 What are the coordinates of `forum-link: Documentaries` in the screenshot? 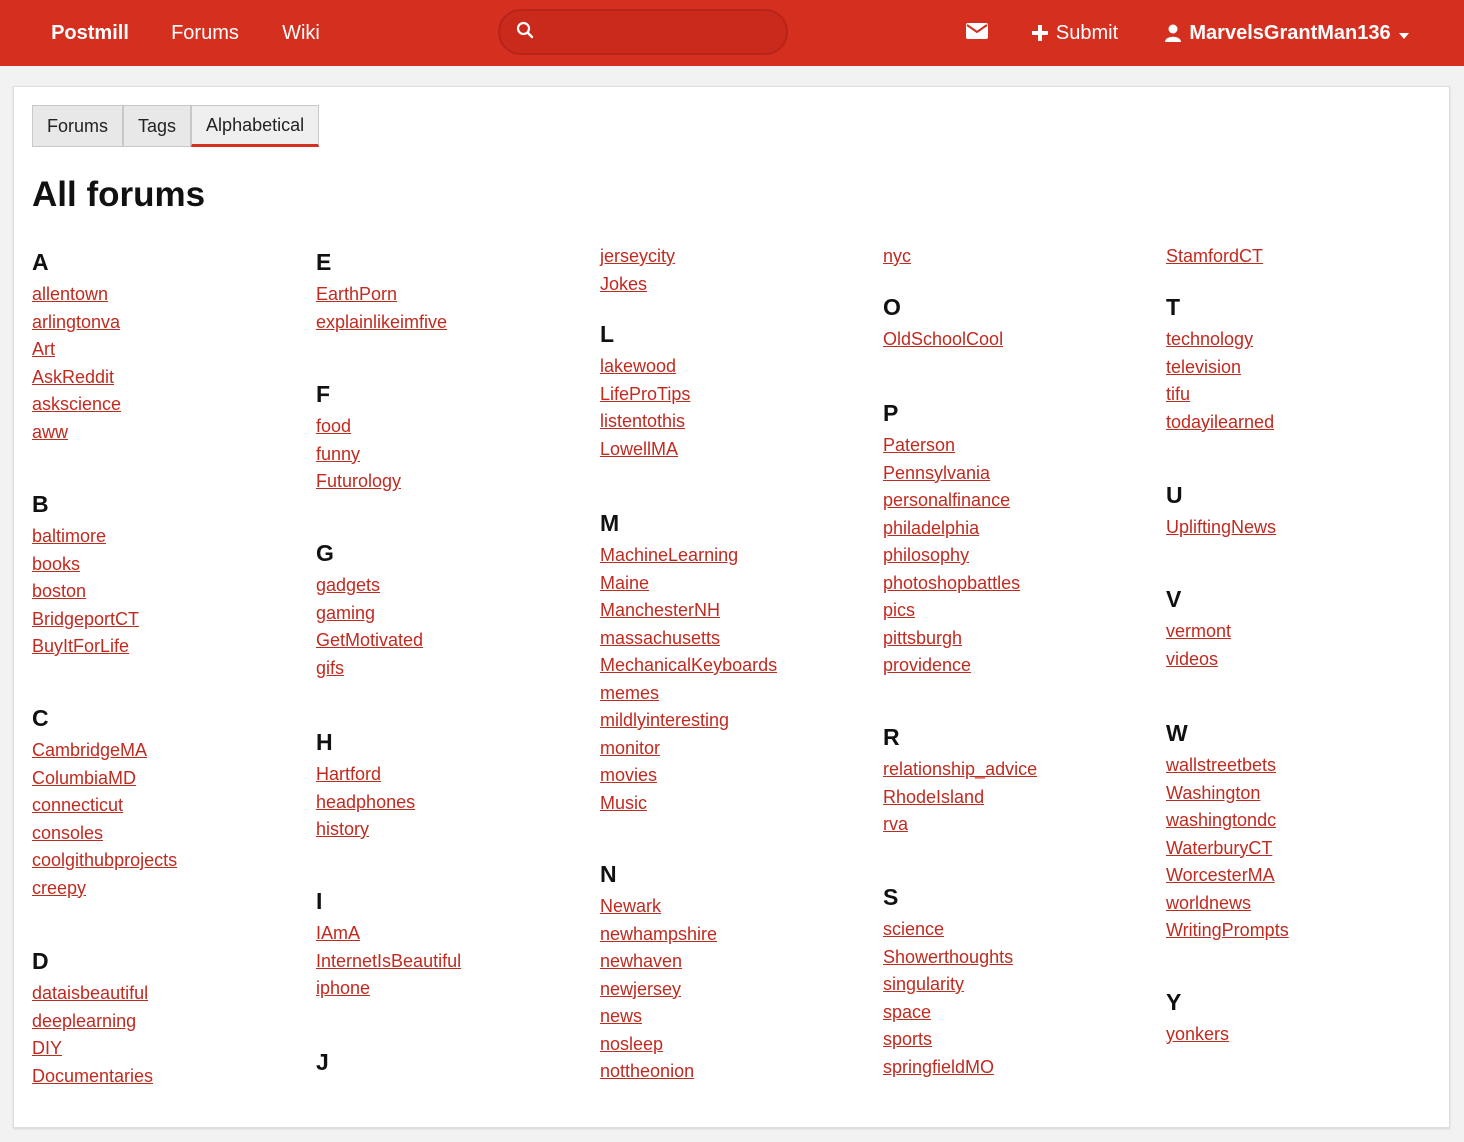 It's located at (92, 1076).